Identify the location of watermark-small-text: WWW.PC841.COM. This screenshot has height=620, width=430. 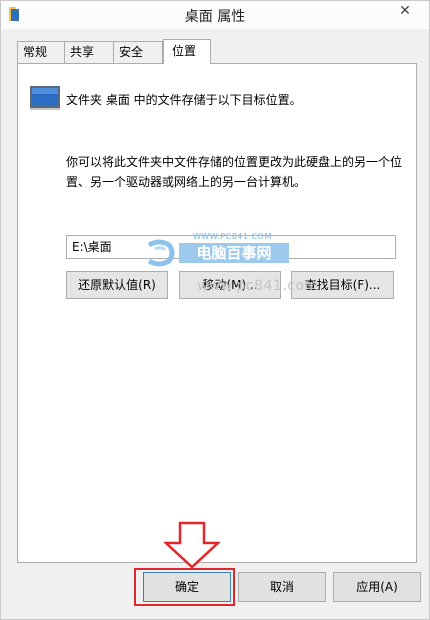
(232, 236).